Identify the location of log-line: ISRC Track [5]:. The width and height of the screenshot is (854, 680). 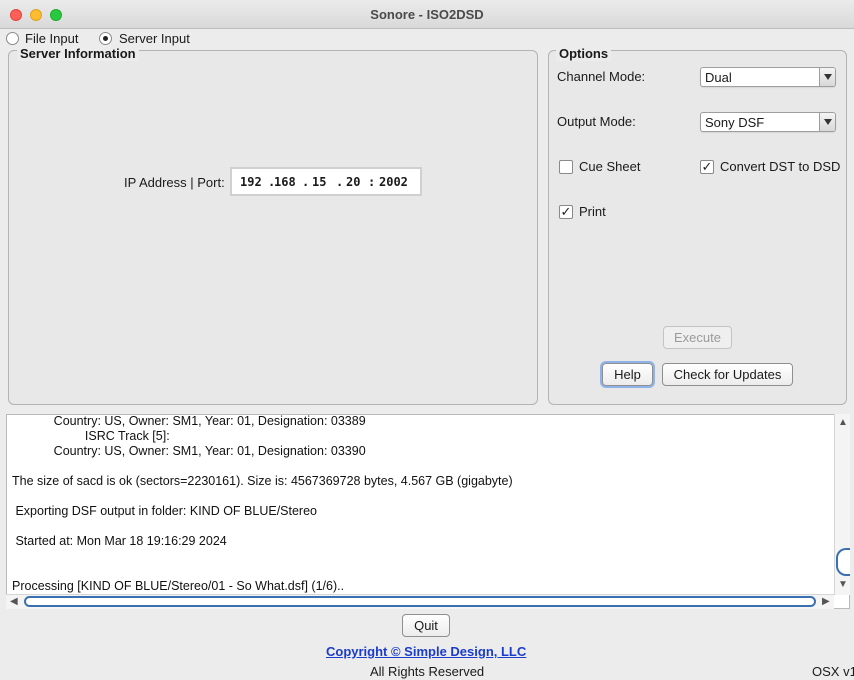
(91, 436).